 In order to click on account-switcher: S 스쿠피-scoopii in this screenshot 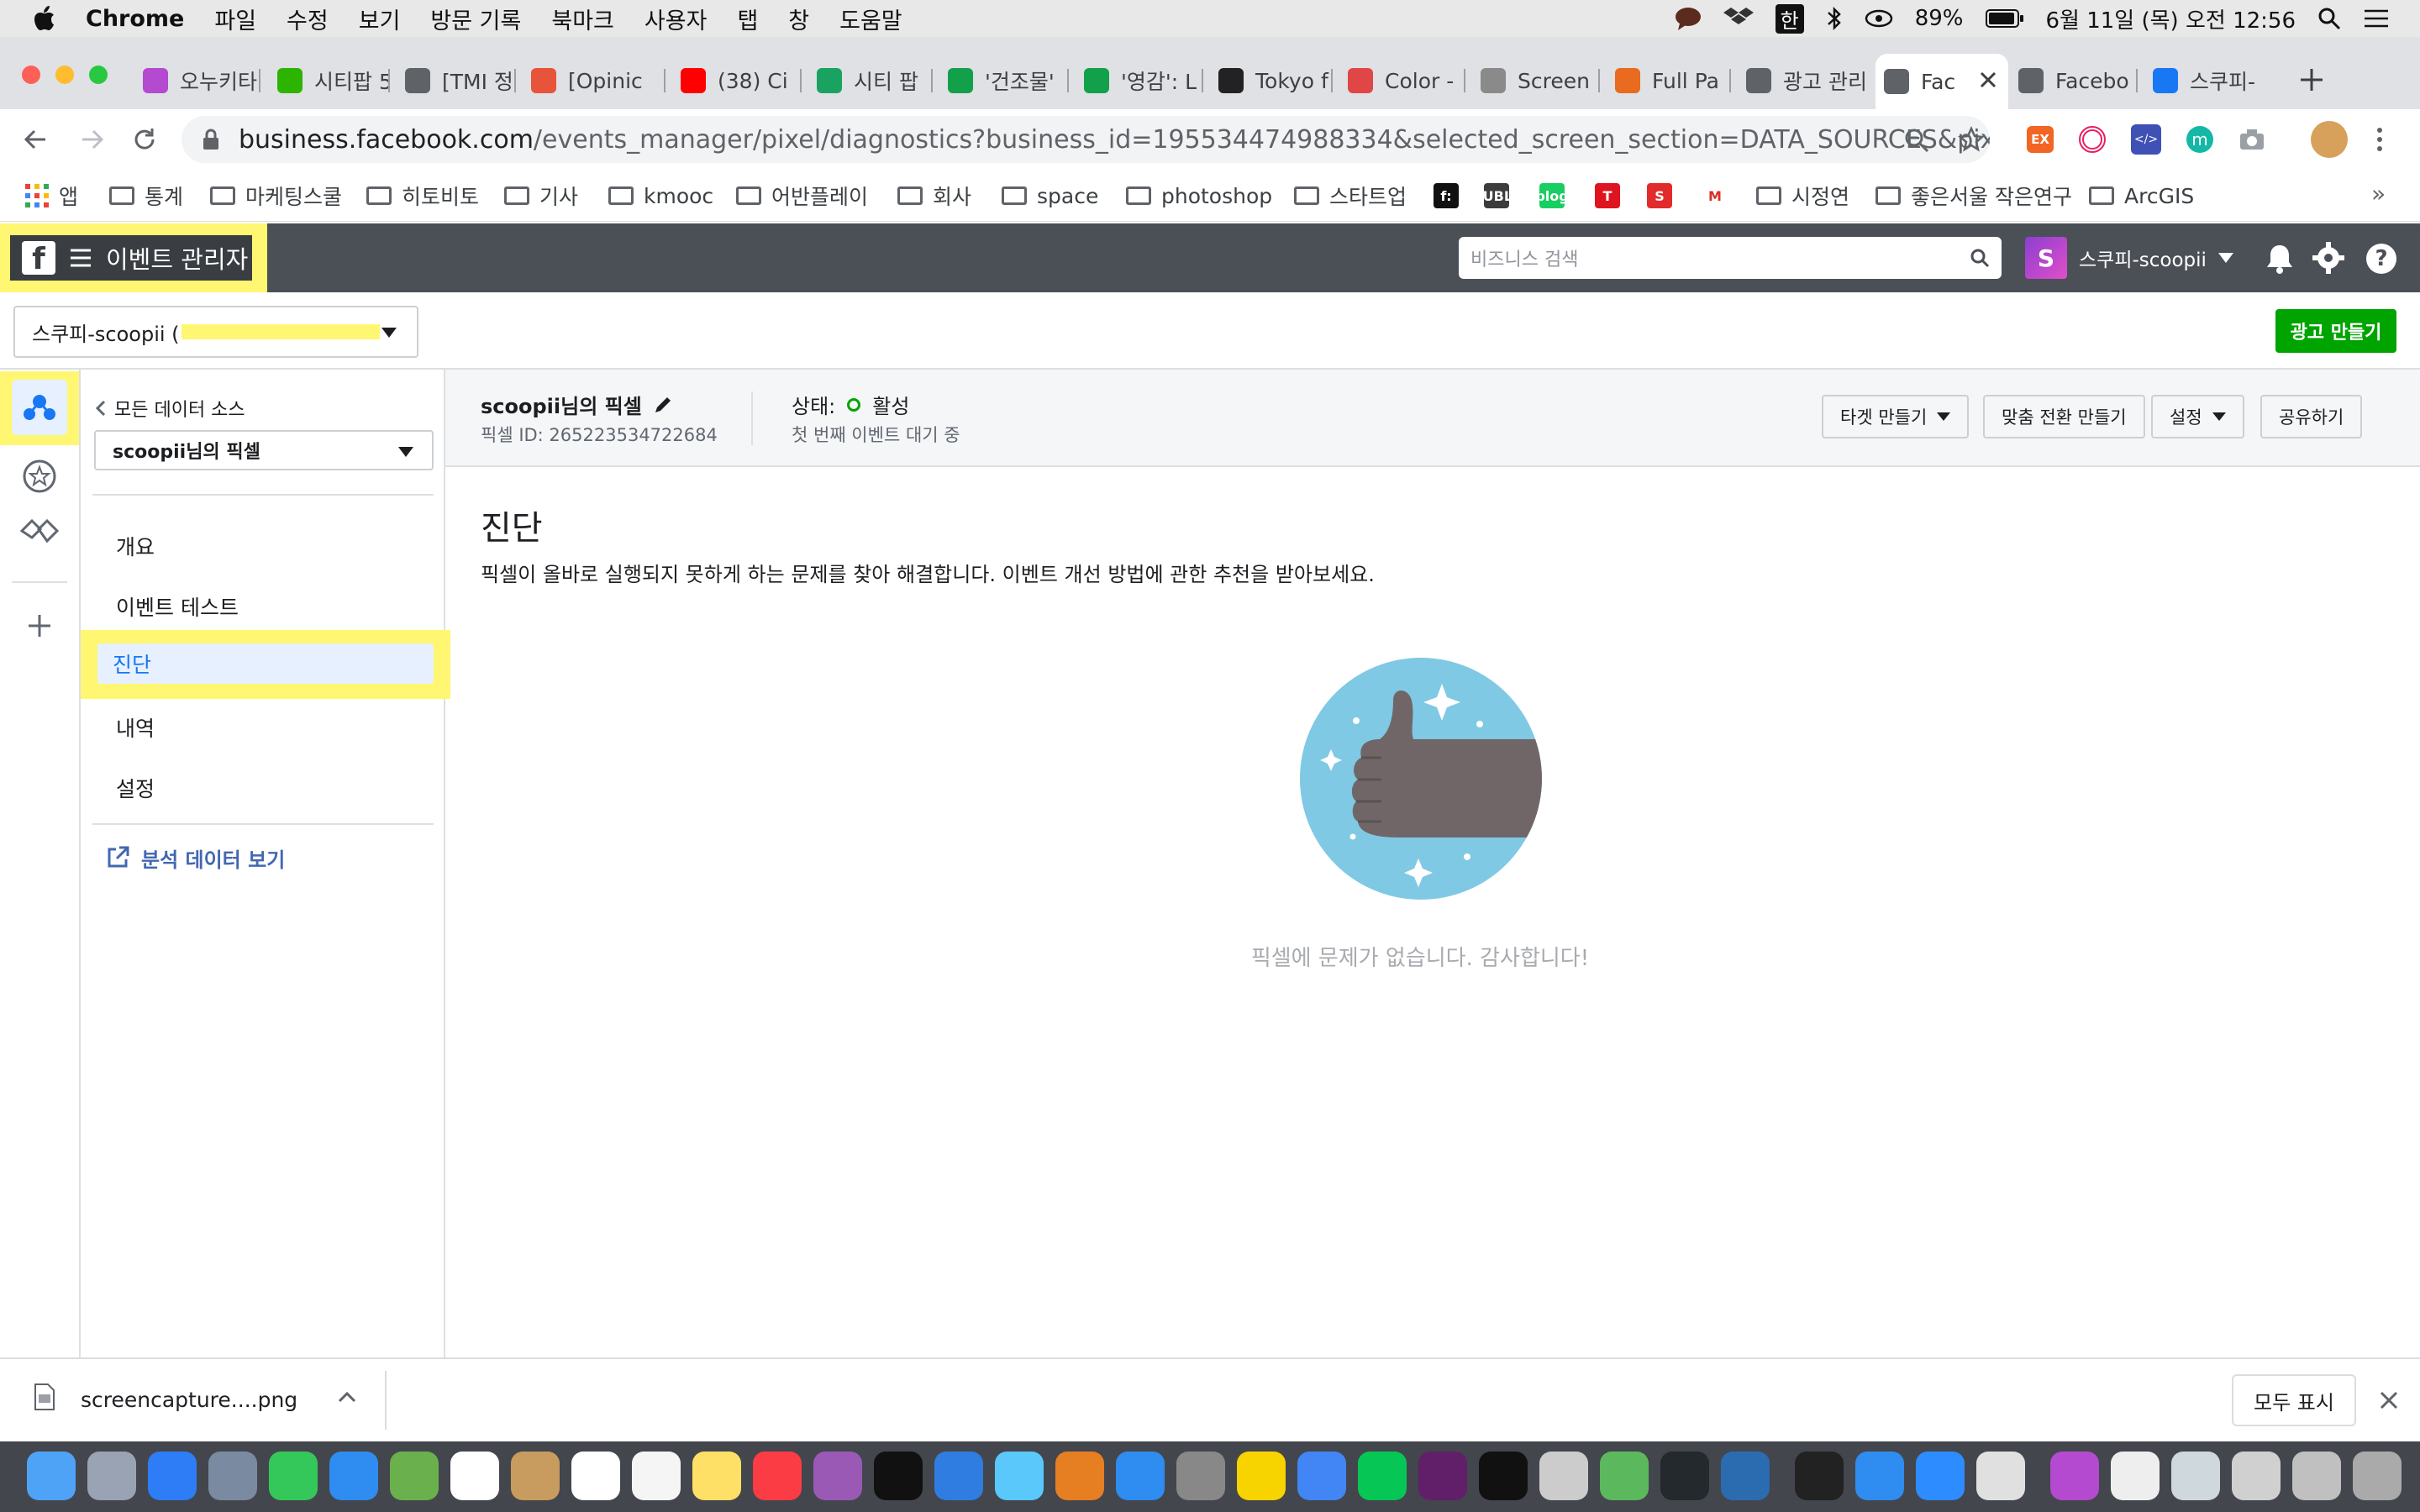, I will do `click(2129, 258)`.